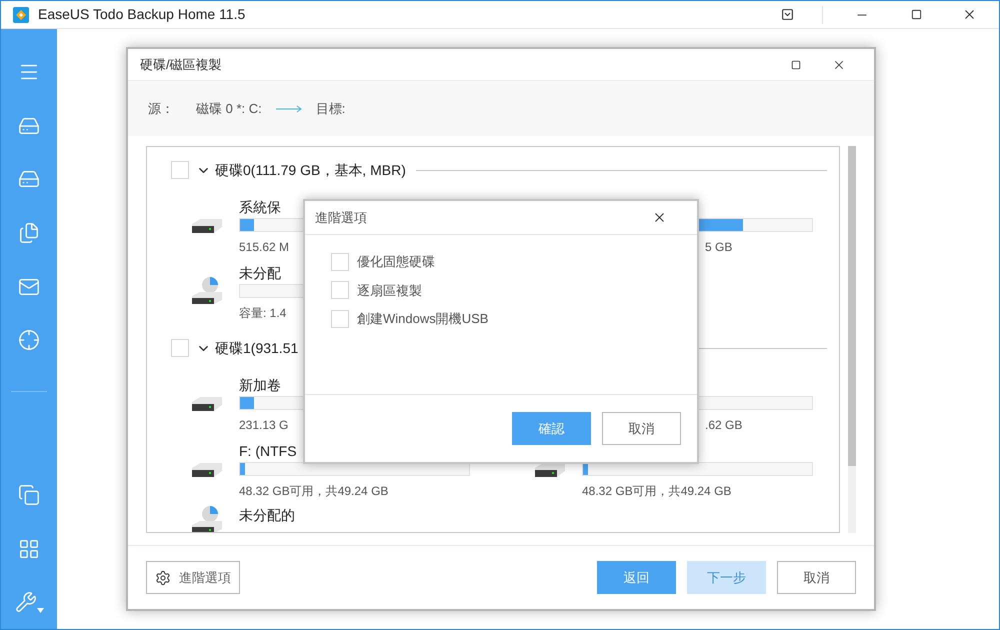 This screenshot has width=1000, height=630. What do you see at coordinates (718, 247) in the screenshot?
I see `partition-info: 5 GB` at bounding box center [718, 247].